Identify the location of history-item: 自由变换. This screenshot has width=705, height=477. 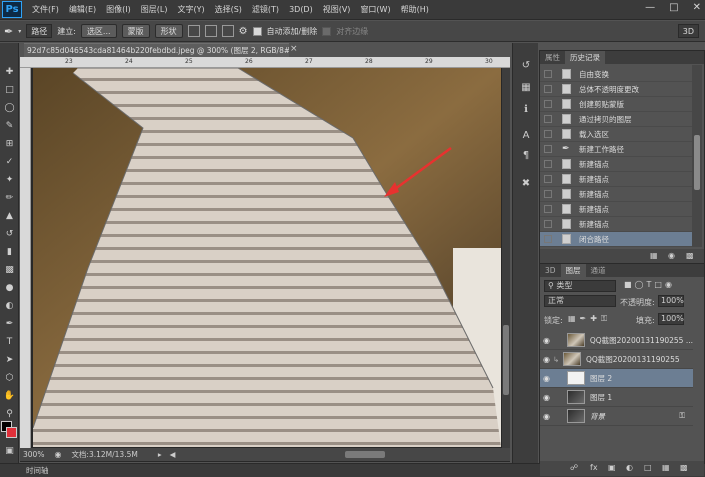
(616, 74).